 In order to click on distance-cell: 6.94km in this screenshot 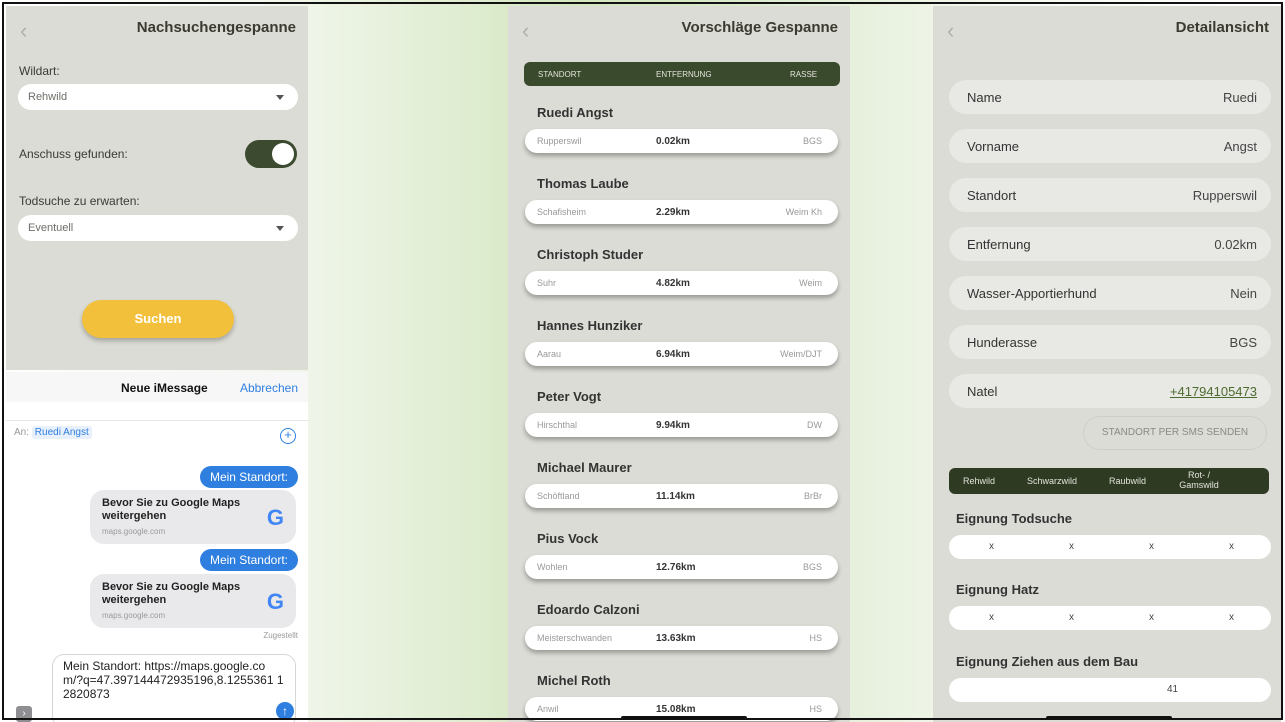, I will do `click(673, 354)`.